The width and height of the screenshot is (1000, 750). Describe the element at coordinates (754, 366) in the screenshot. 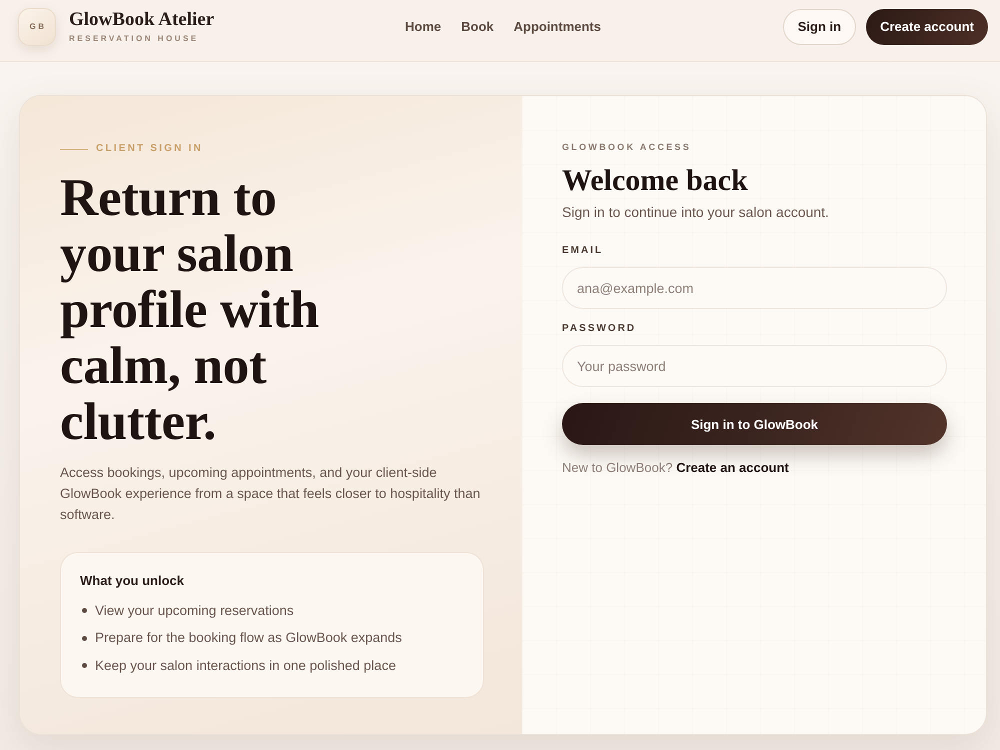

I see `password-field: Your password` at that location.